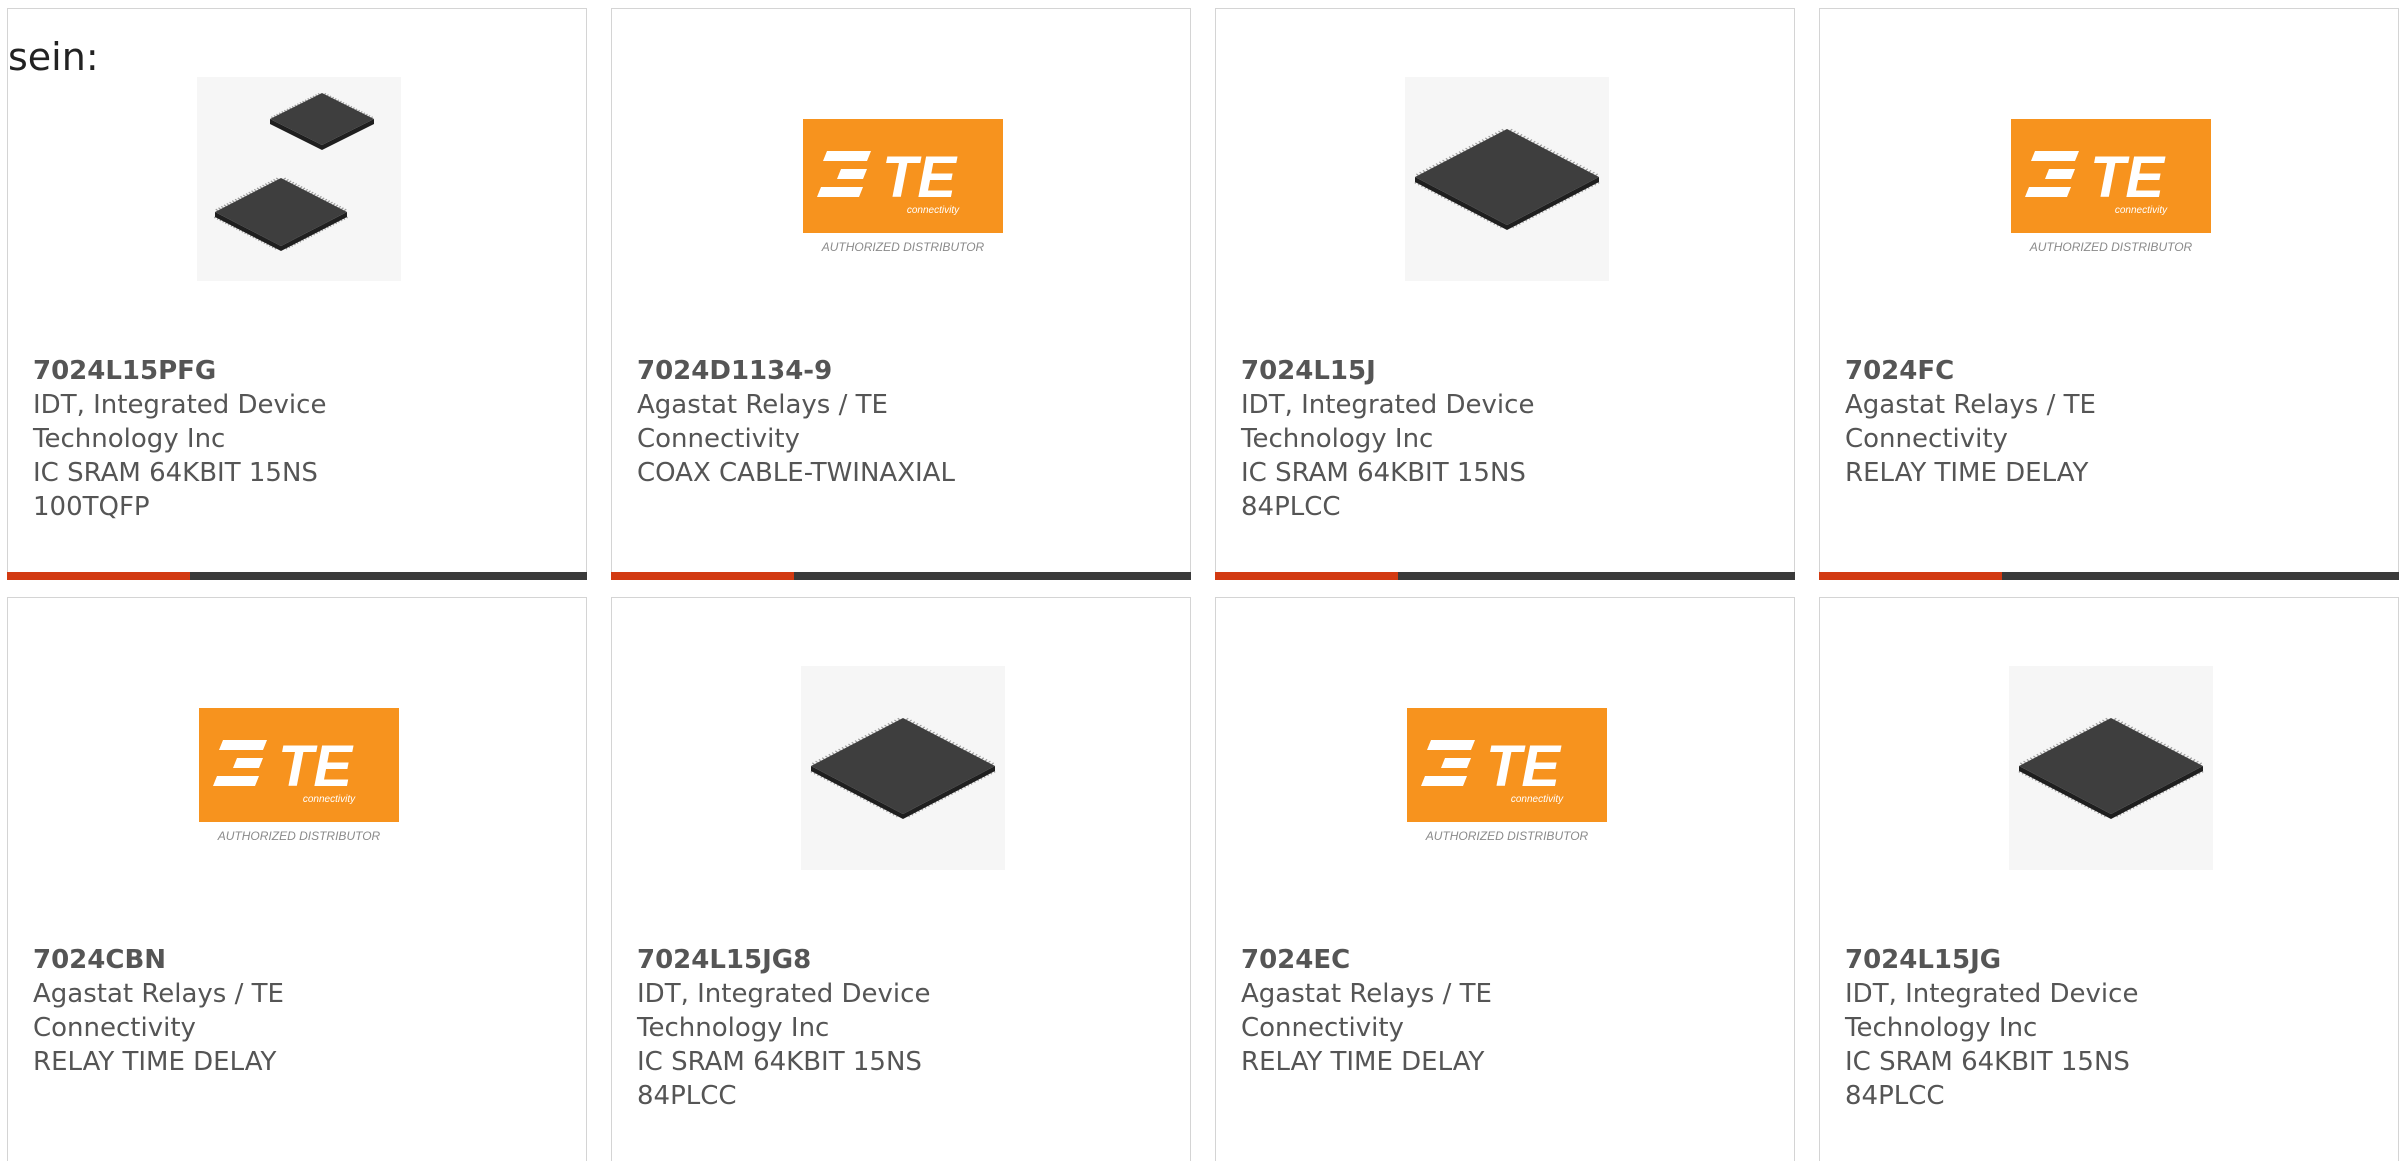  Describe the element at coordinates (1406, 960) in the screenshot. I see `part-number: 7024EC` at that location.